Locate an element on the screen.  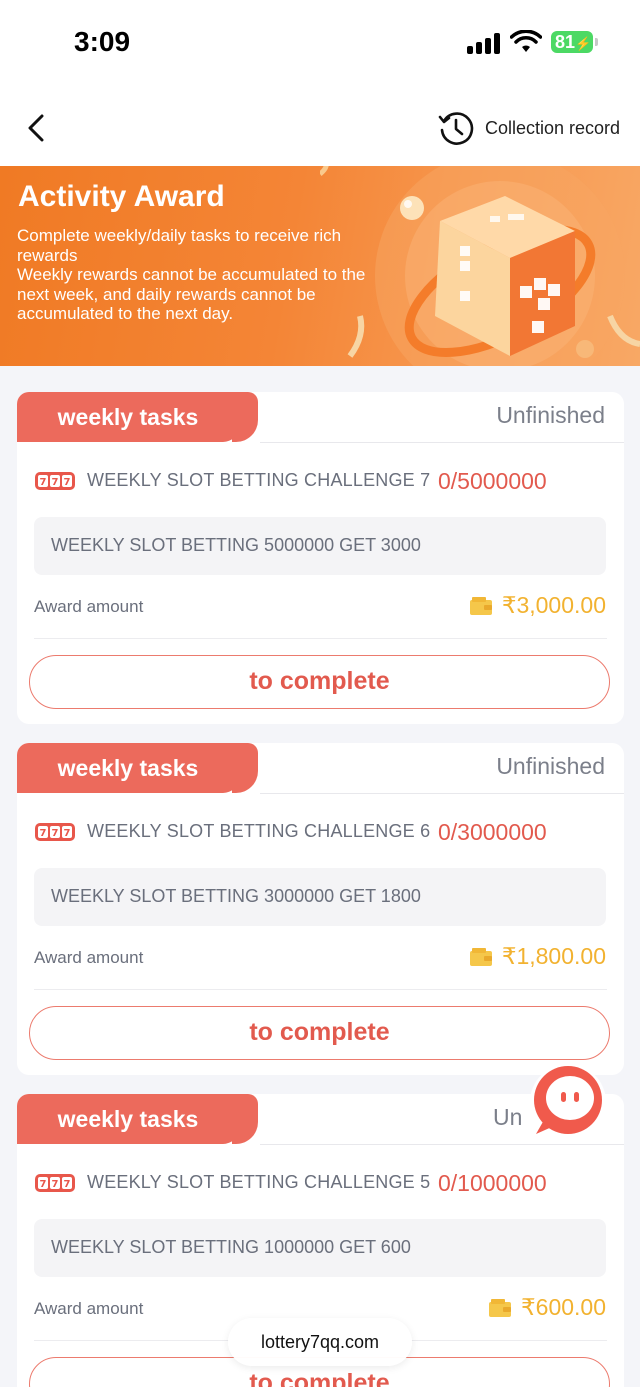
award-value: ₹600.00 is located at coordinates (563, 1307).